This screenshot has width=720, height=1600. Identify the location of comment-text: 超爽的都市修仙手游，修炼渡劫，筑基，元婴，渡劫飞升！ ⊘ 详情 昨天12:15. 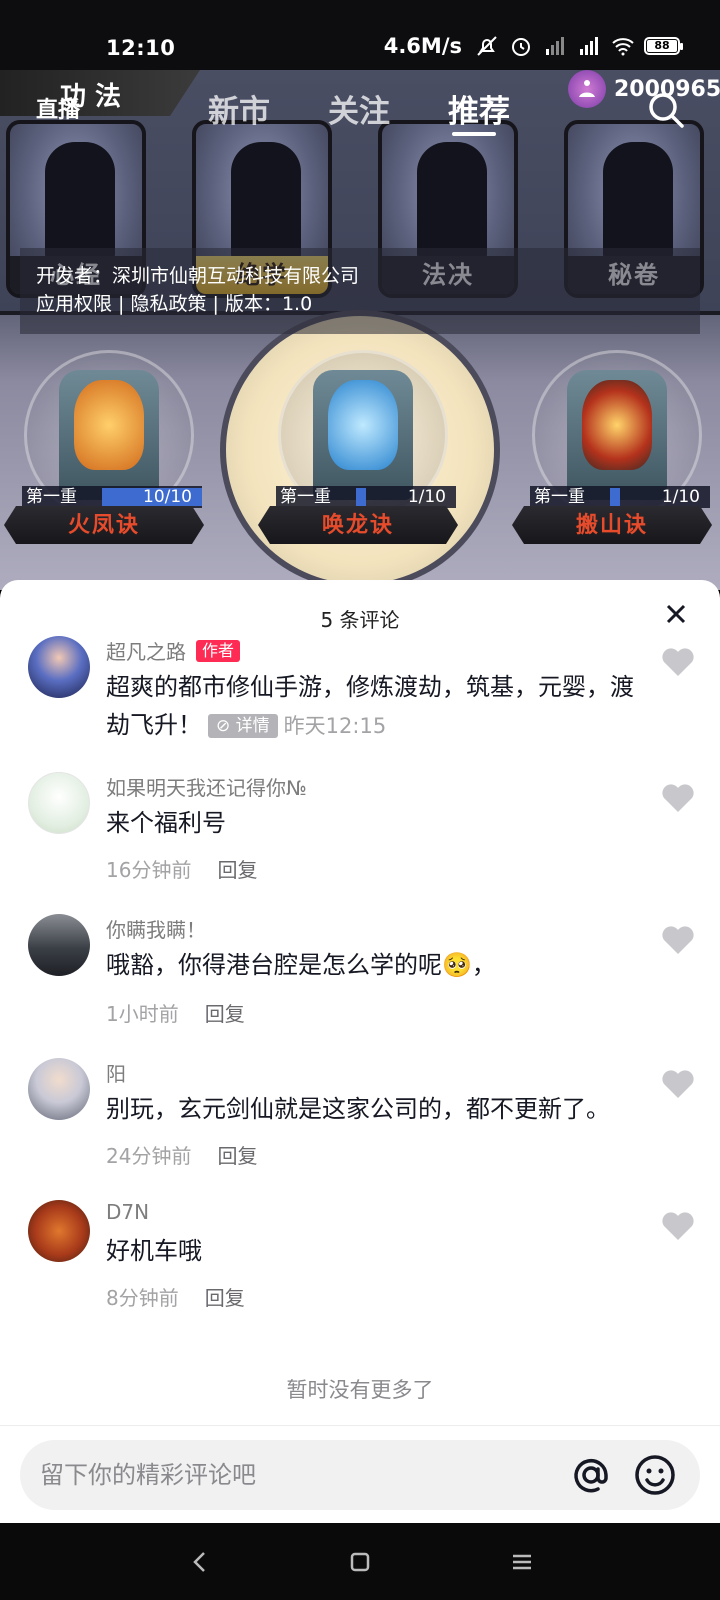
(370, 706).